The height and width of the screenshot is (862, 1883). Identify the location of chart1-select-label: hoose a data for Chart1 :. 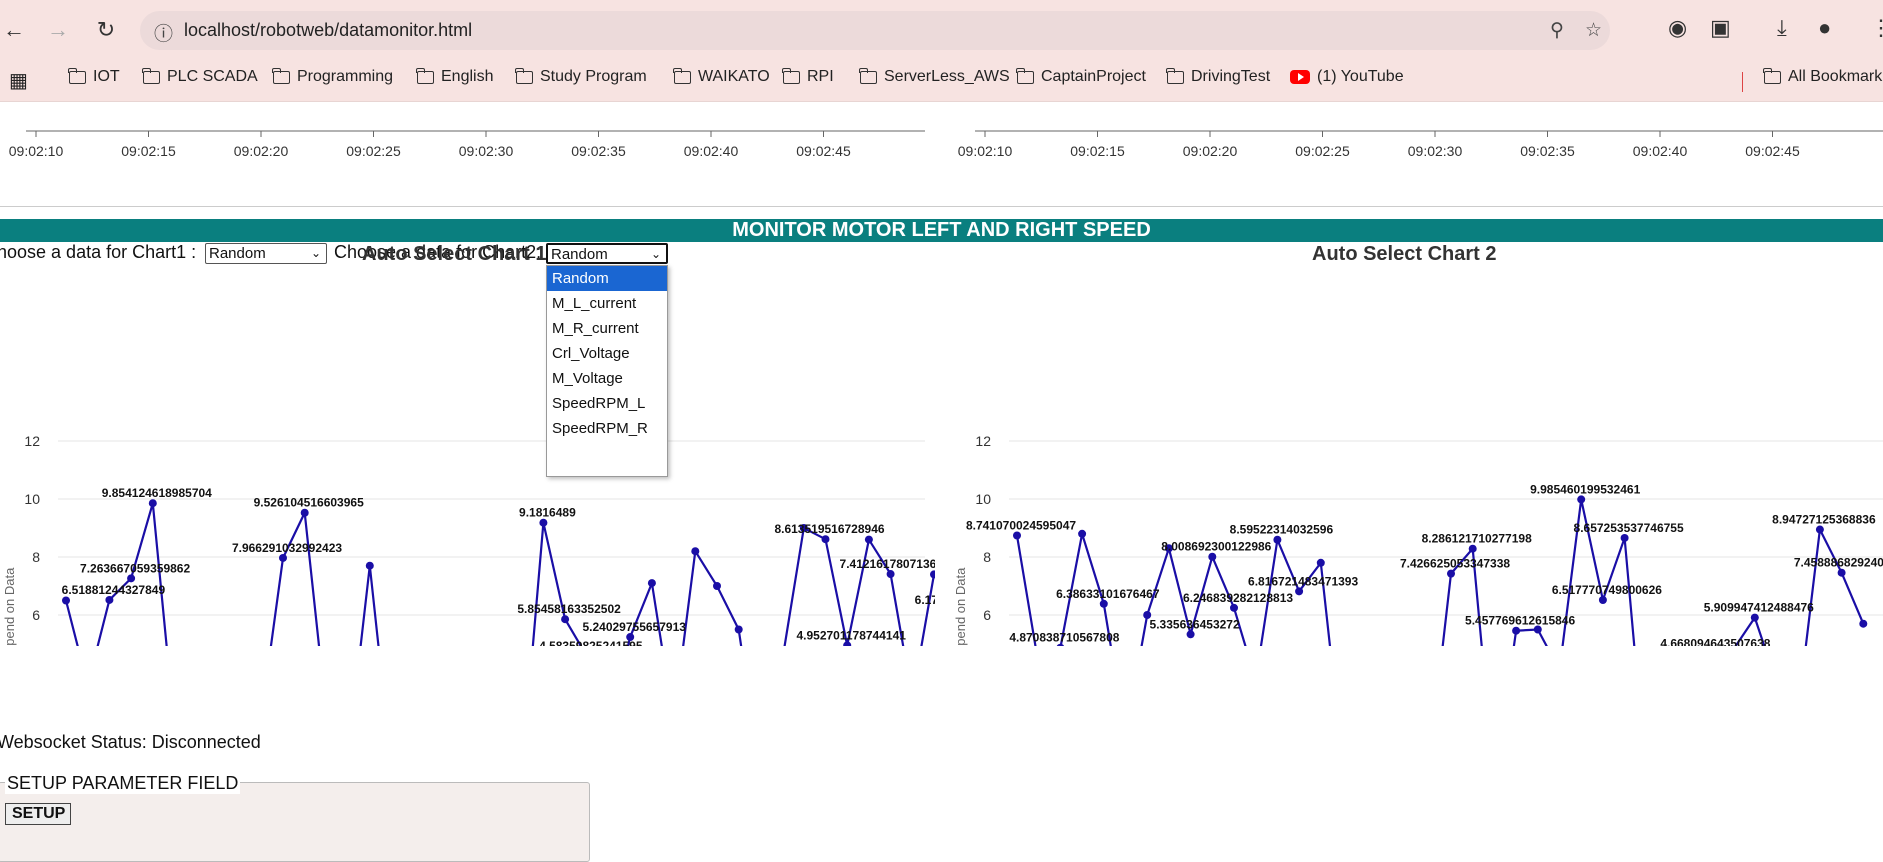
(98, 252).